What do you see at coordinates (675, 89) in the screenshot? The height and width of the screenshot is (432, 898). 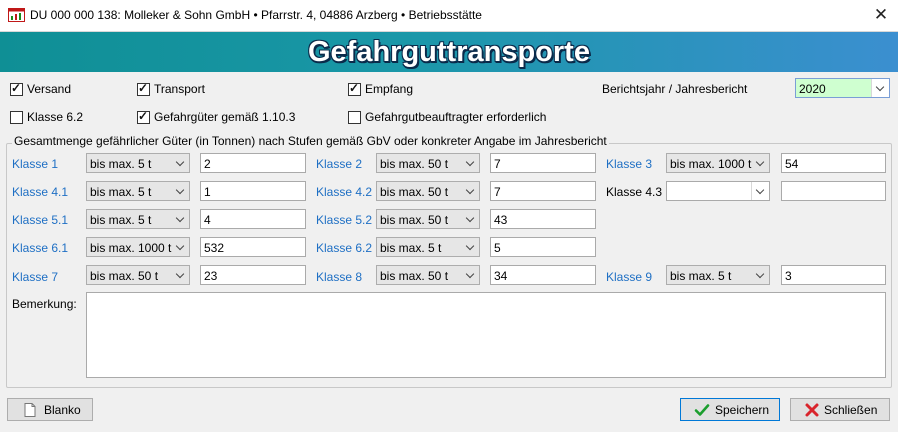 I see `report-year-label: Berichtsjahr / Jahresbericht` at bounding box center [675, 89].